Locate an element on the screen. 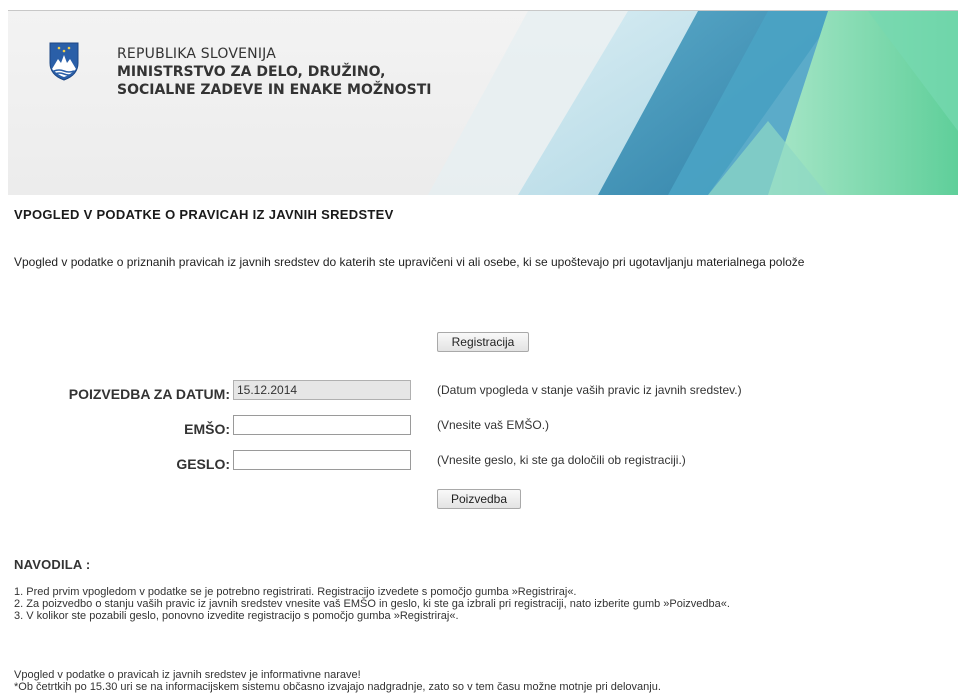 The image size is (958, 694). password-field is located at coordinates (322, 460).